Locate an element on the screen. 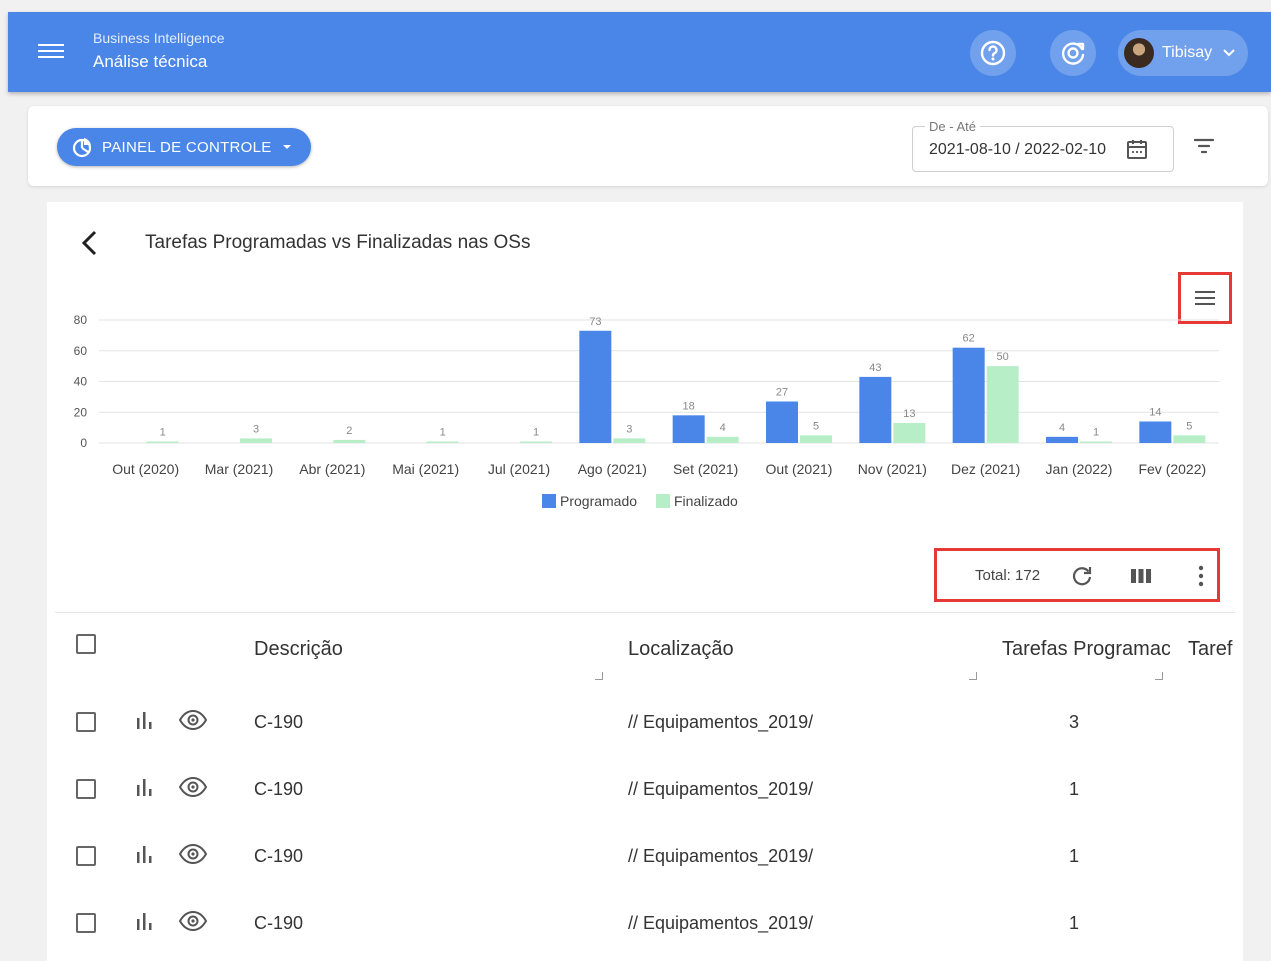 The width and height of the screenshot is (1271, 961). x-tick-label: Abr (2021) is located at coordinates (332, 469).